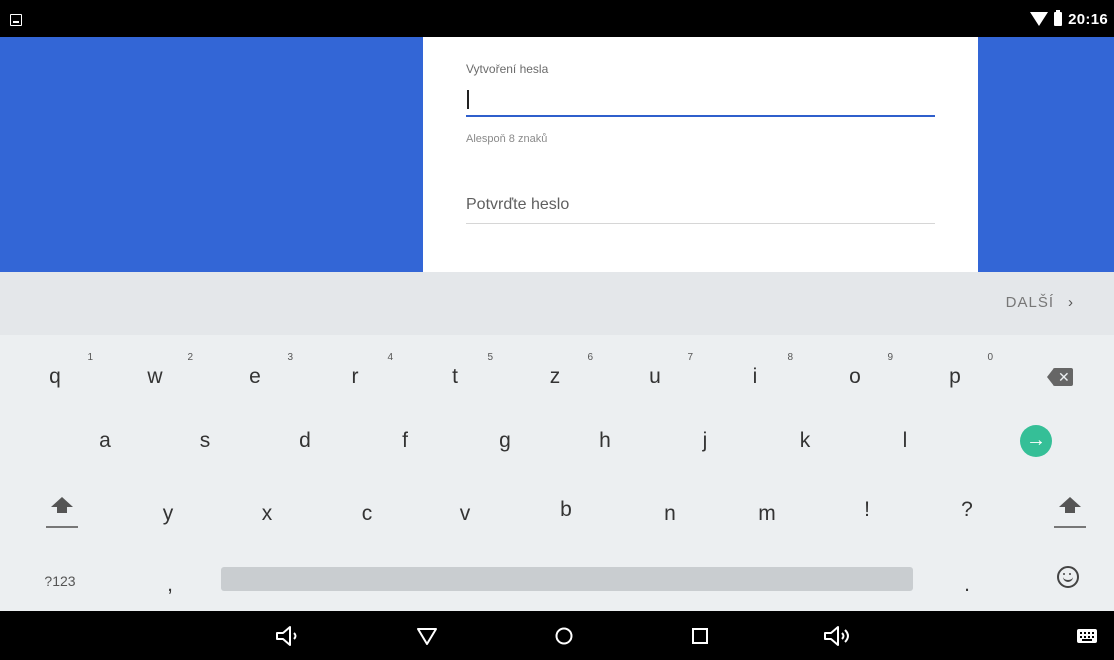  Describe the element at coordinates (505, 440) in the screenshot. I see `key-g: g` at that location.